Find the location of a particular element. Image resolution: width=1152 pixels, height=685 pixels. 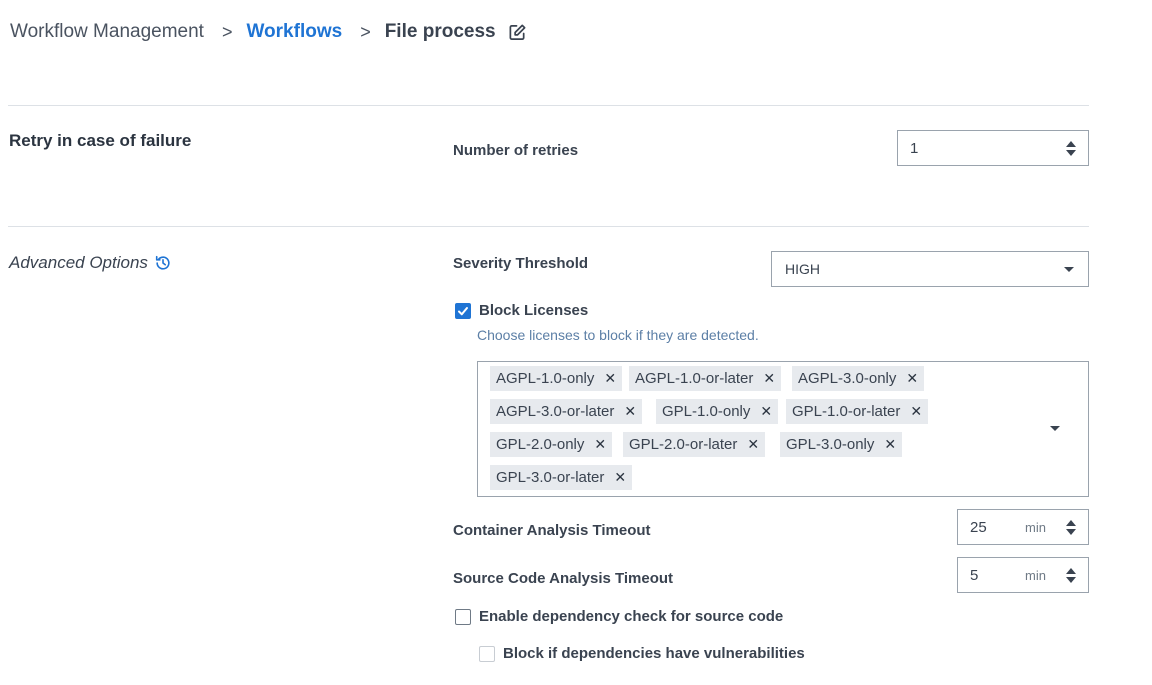

license-tag: GPL-1.0-or-later ✕ is located at coordinates (857, 411).